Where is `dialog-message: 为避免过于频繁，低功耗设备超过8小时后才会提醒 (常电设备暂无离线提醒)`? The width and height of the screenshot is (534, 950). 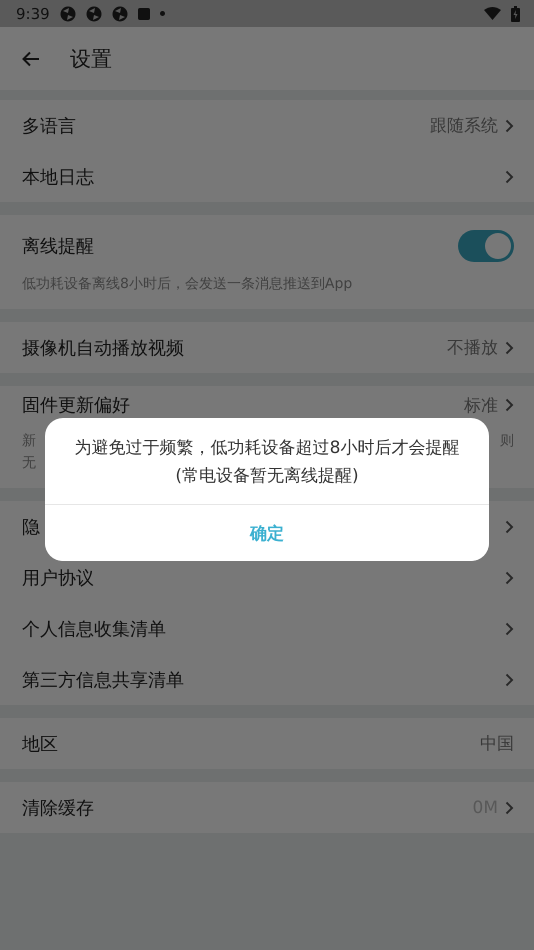
dialog-message: 为避免过于频繁，低功耗设备超过8小时后才会提醒 (常电设备暂无离线提醒) is located at coordinates (267, 462).